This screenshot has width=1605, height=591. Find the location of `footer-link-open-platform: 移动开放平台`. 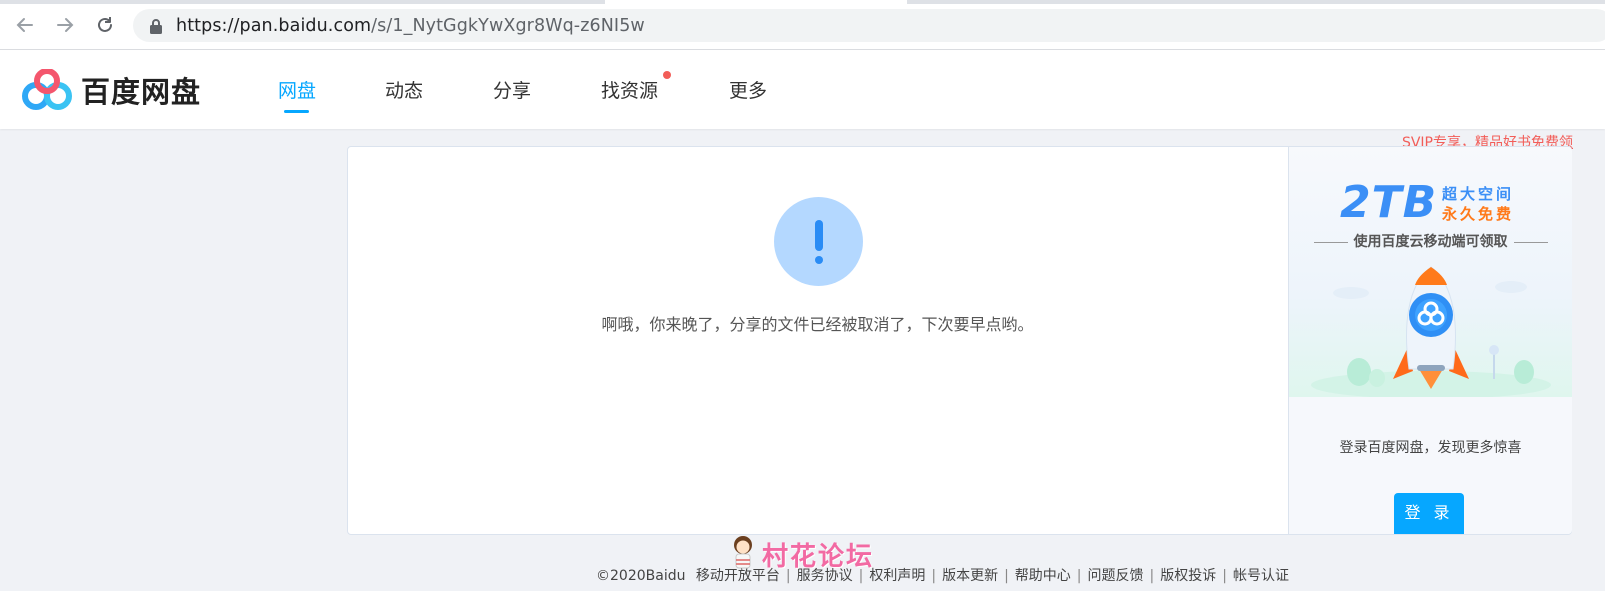

footer-link-open-platform: 移动开放平台 is located at coordinates (738, 576).